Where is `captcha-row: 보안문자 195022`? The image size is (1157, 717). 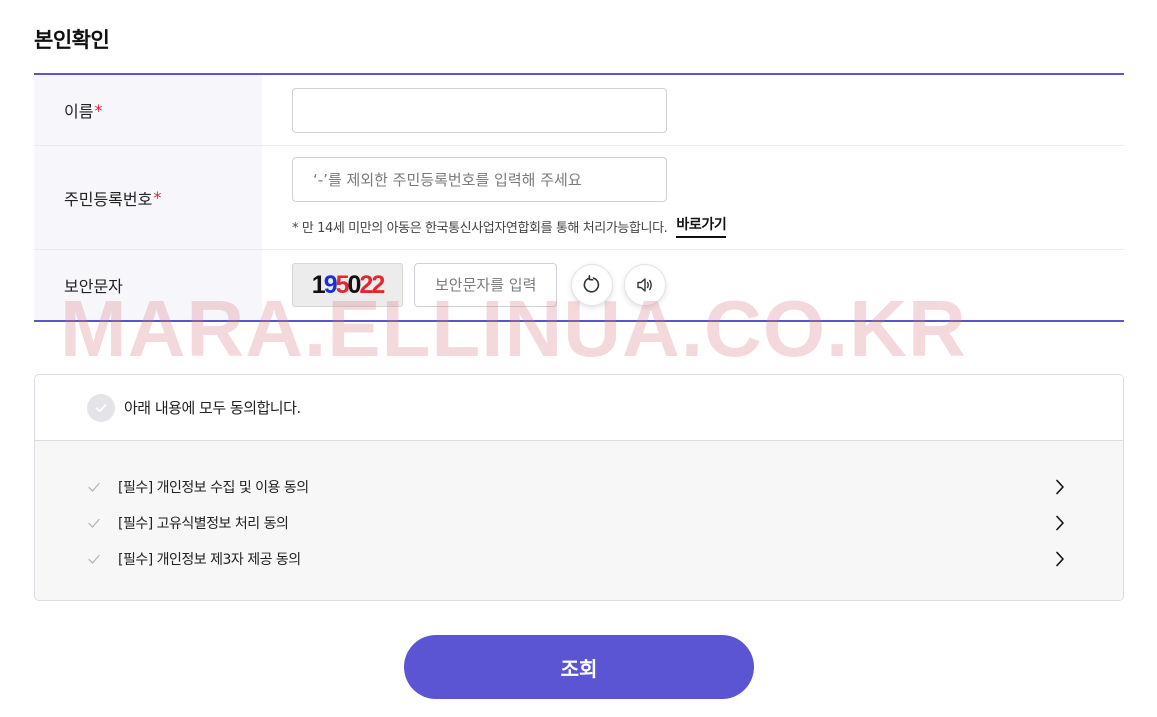 captcha-row: 보안문자 195022 is located at coordinates (579, 285).